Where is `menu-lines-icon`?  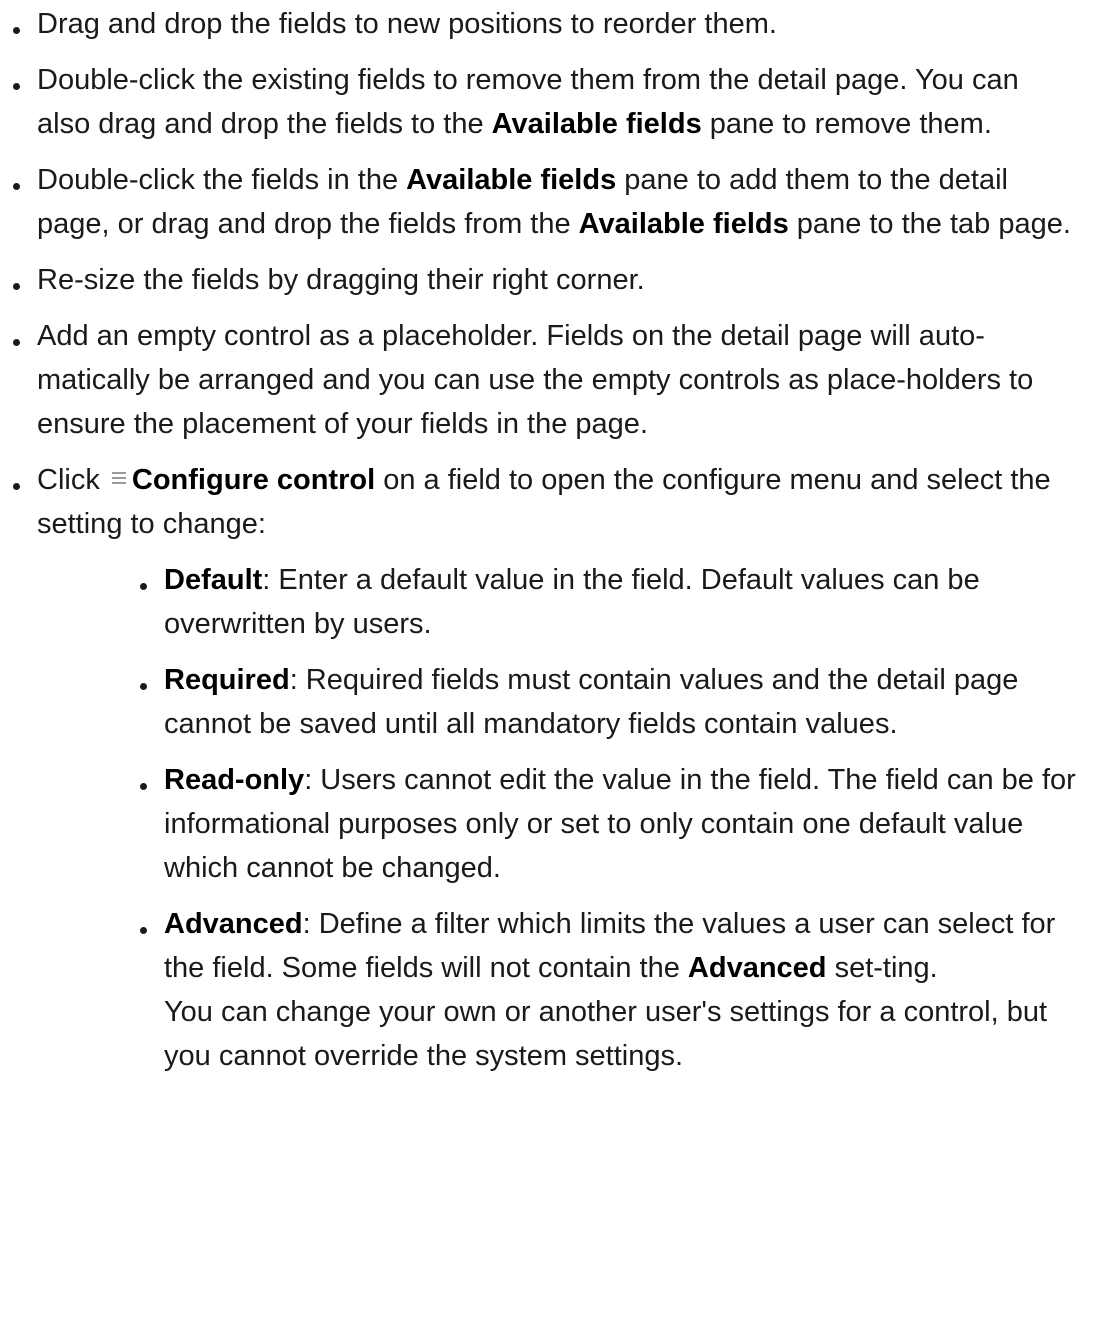
menu-lines-icon is located at coordinates (118, 478).